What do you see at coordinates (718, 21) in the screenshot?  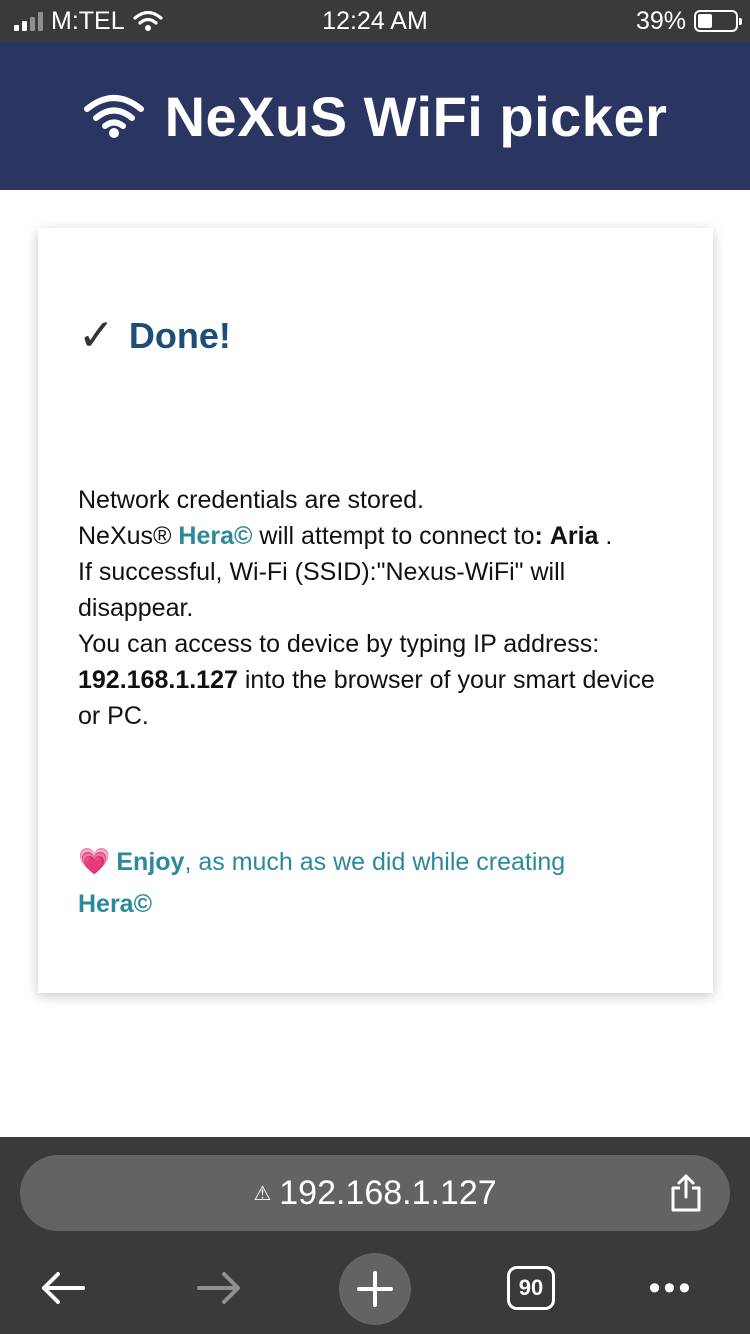 I see `battery-icon` at bounding box center [718, 21].